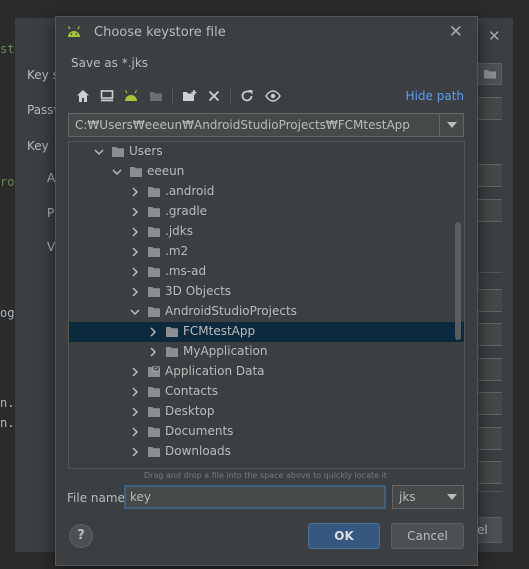 This screenshot has width=529, height=569. Describe the element at coordinates (83, 96) in the screenshot. I see `home-icon` at that location.